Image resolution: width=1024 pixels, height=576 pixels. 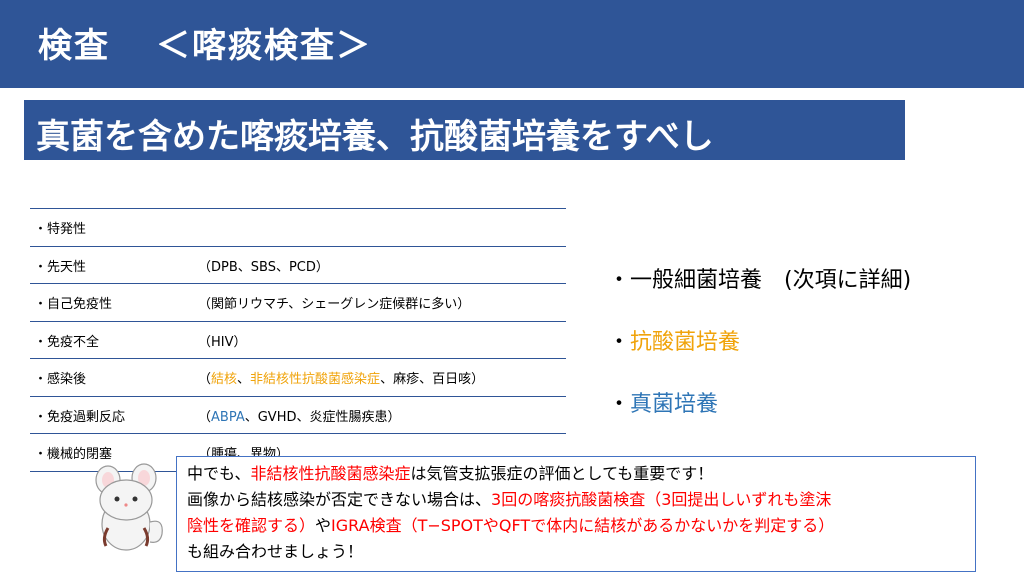 I want to click on table-row: ・感染後 （結核、非結核性抗酸菌感染症、麻疹、百日咳）, so click(x=298, y=377).